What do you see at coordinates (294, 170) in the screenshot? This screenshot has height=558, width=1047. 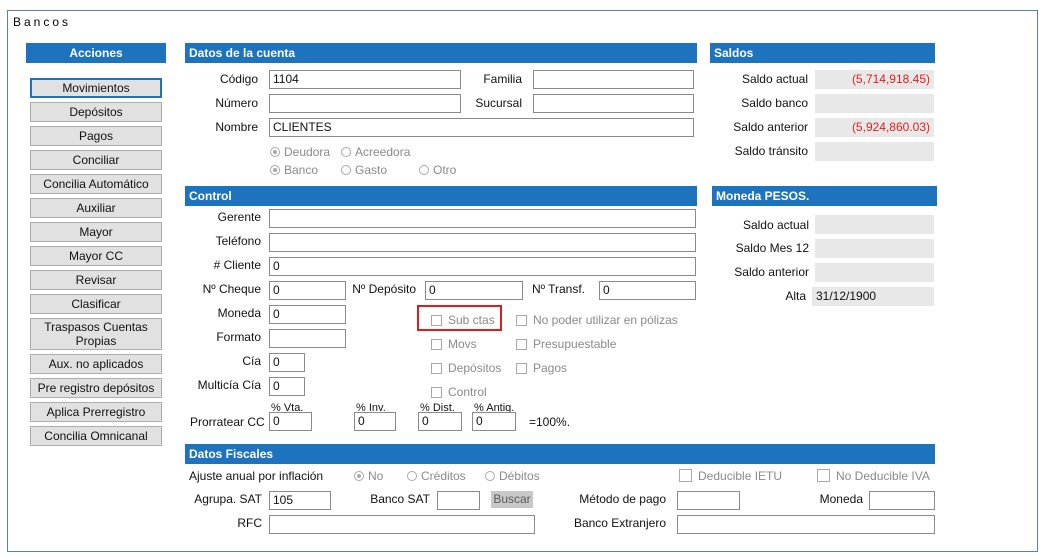 I see `radio-banco: Banco` at bounding box center [294, 170].